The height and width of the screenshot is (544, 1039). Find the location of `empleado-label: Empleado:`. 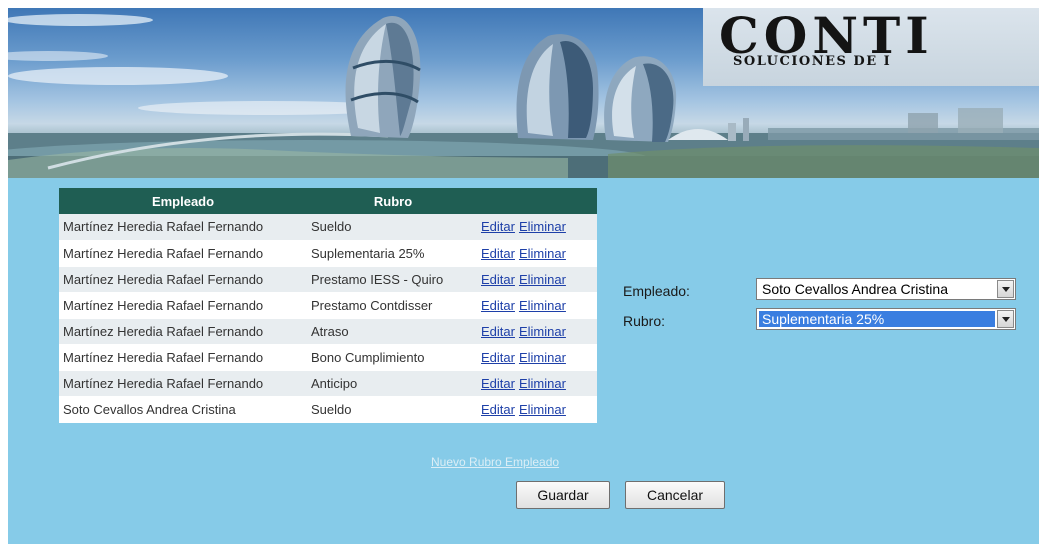

empleado-label: Empleado: is located at coordinates (656, 291).